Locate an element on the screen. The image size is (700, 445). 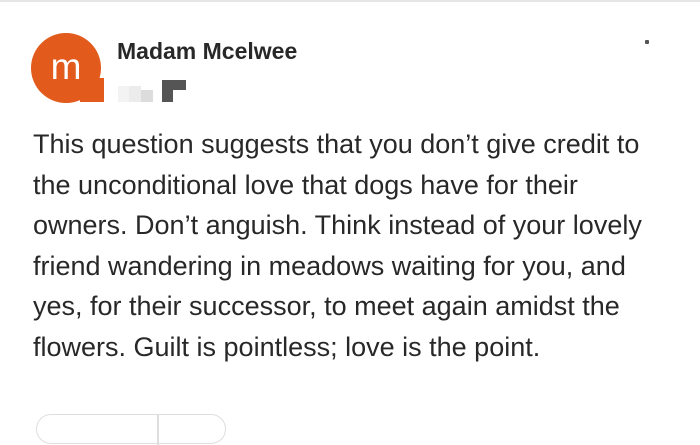
top-divider is located at coordinates (350, 1).